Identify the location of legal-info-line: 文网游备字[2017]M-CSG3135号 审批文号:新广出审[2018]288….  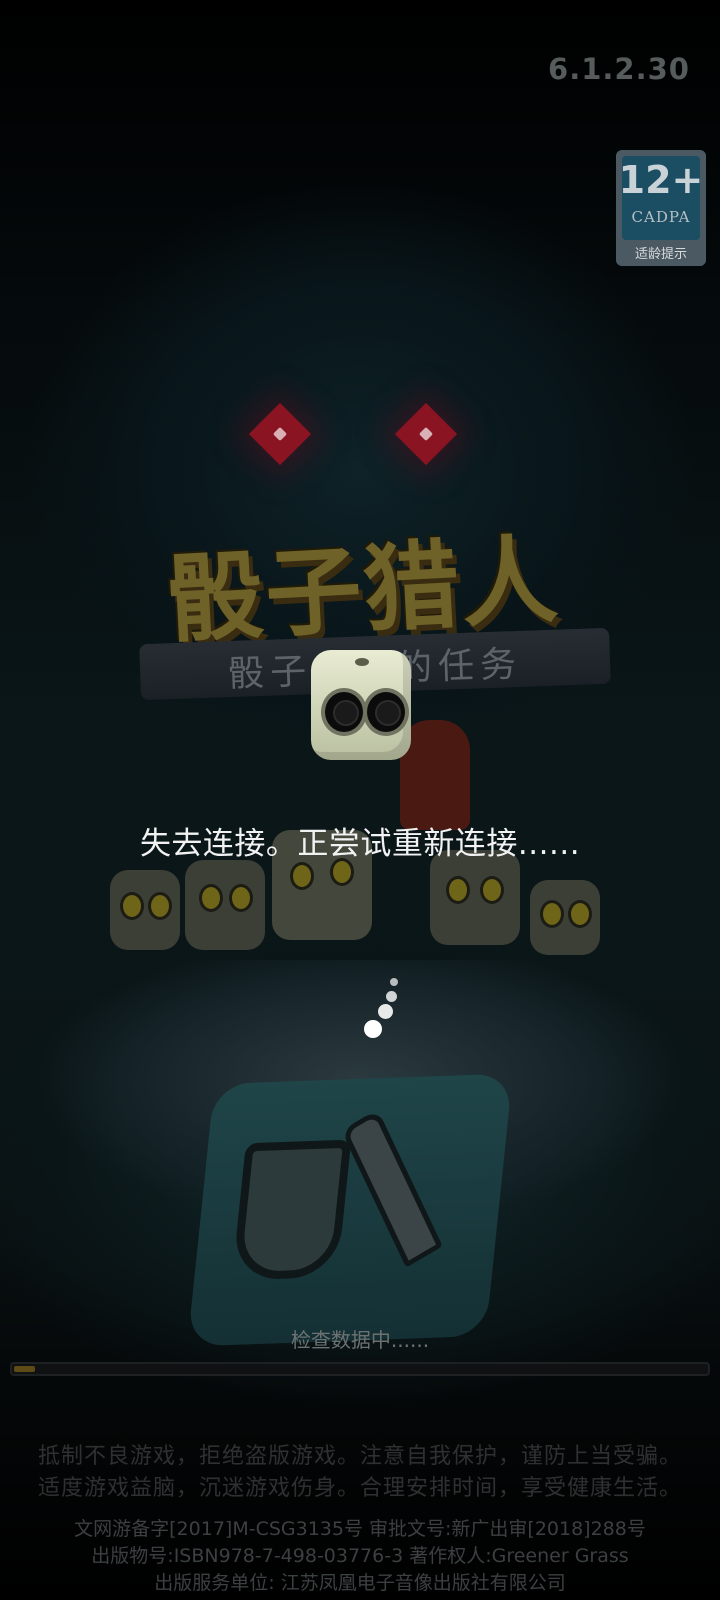
(360, 1529).